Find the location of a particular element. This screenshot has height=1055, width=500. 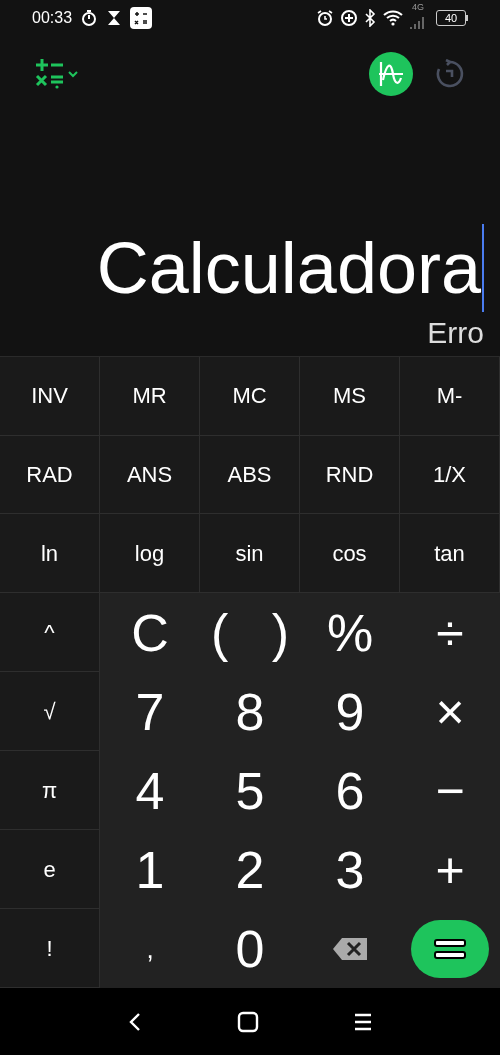

bluetooth-icon is located at coordinates (370, 18).